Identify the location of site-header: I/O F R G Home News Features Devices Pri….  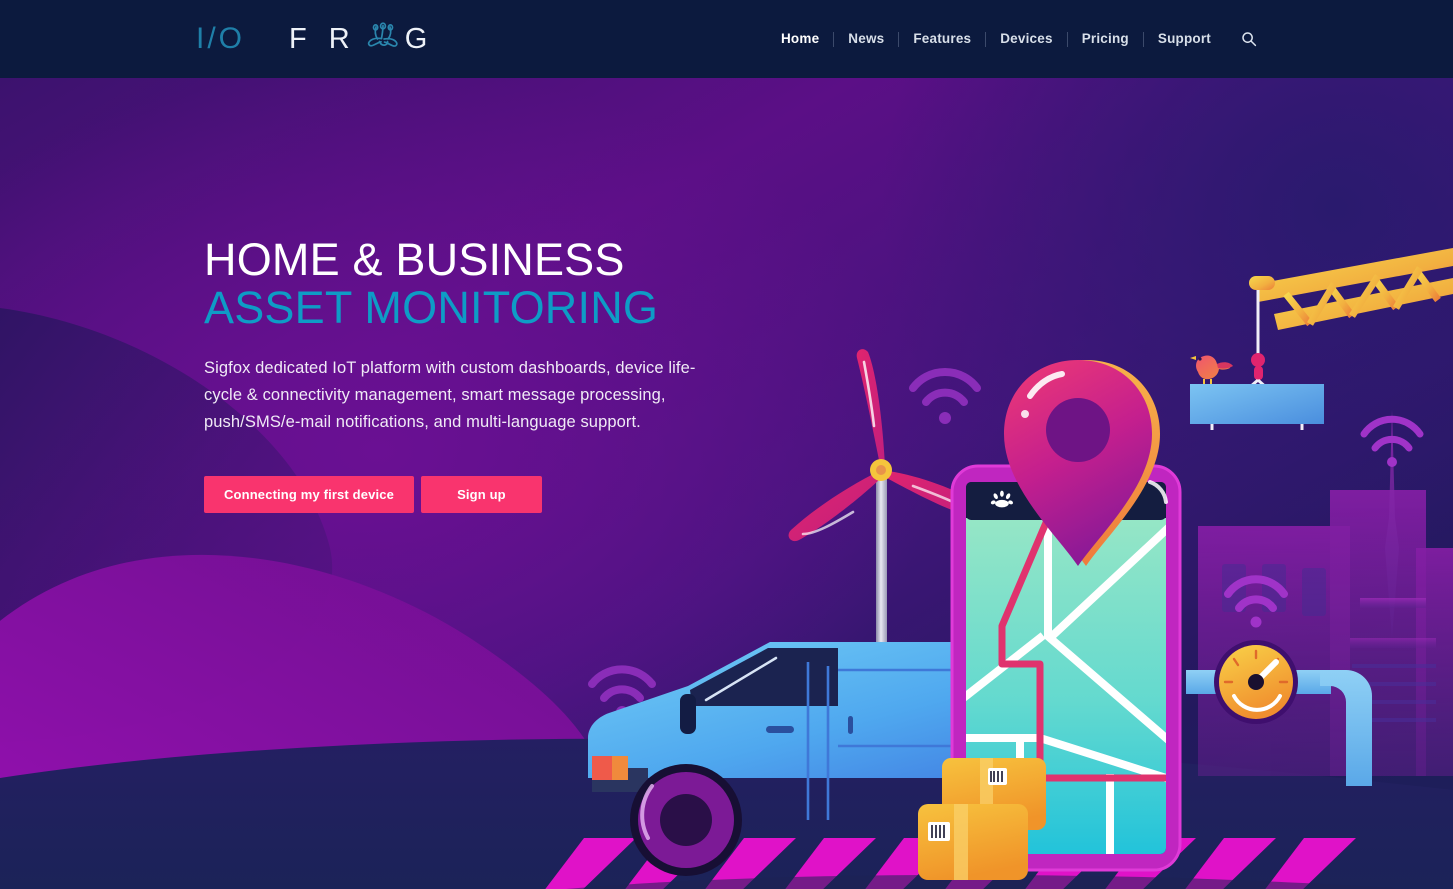
(726, 39).